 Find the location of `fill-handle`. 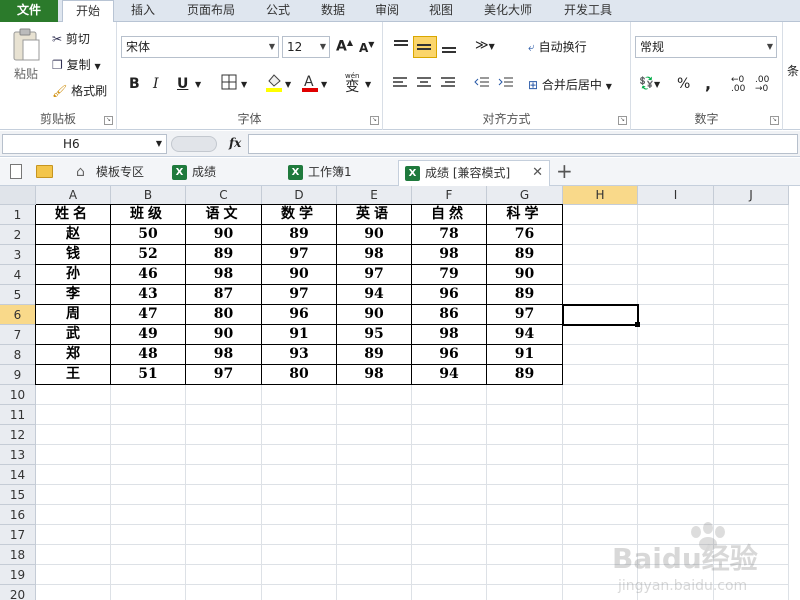

fill-handle is located at coordinates (637, 324).